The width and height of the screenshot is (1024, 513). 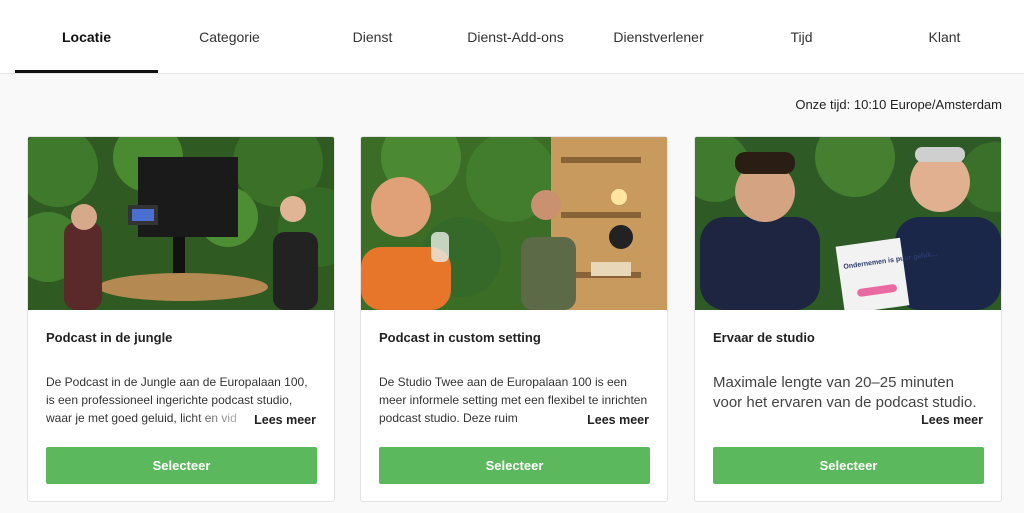 I want to click on active-tab-indicator, so click(x=86, y=71).